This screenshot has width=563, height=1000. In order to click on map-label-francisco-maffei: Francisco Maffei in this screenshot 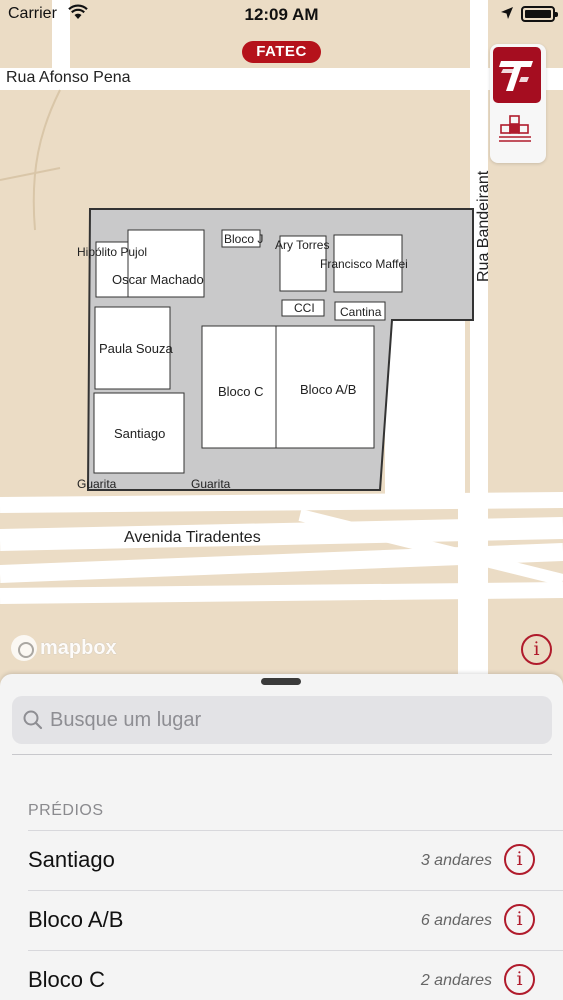, I will do `click(364, 264)`.